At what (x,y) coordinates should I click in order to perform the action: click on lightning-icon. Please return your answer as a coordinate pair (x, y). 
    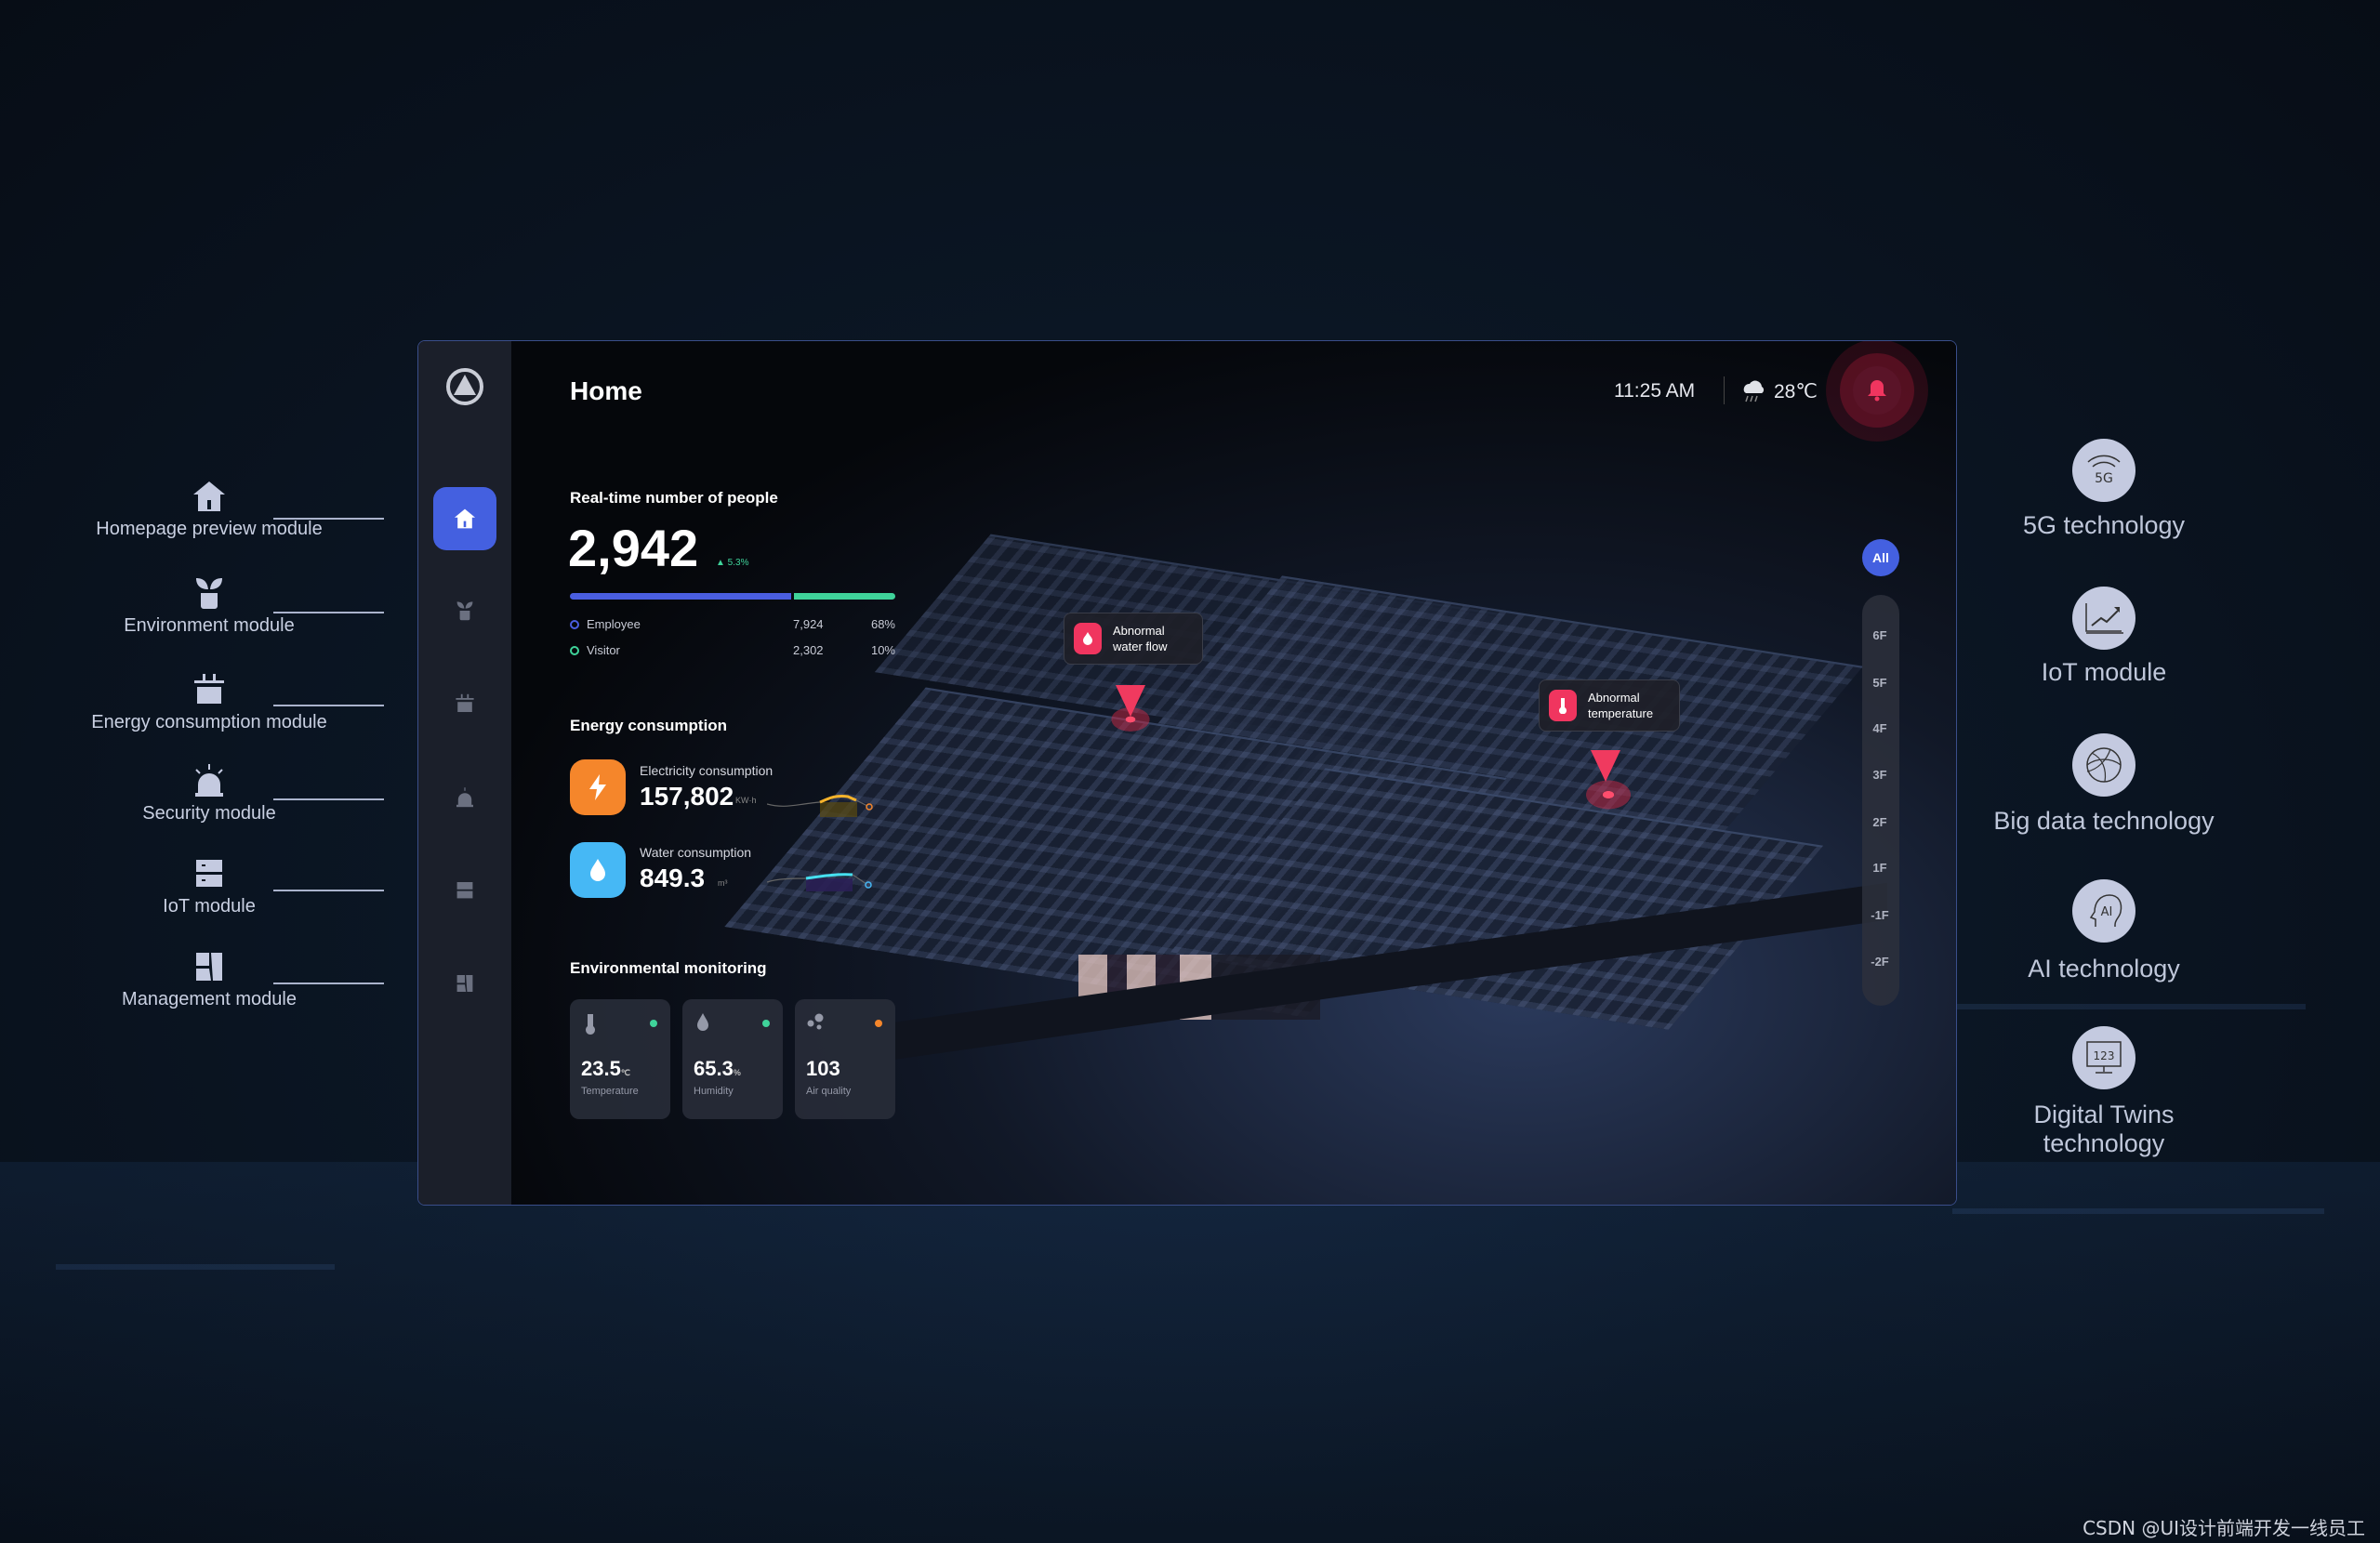
    Looking at the image, I should click on (597, 787).